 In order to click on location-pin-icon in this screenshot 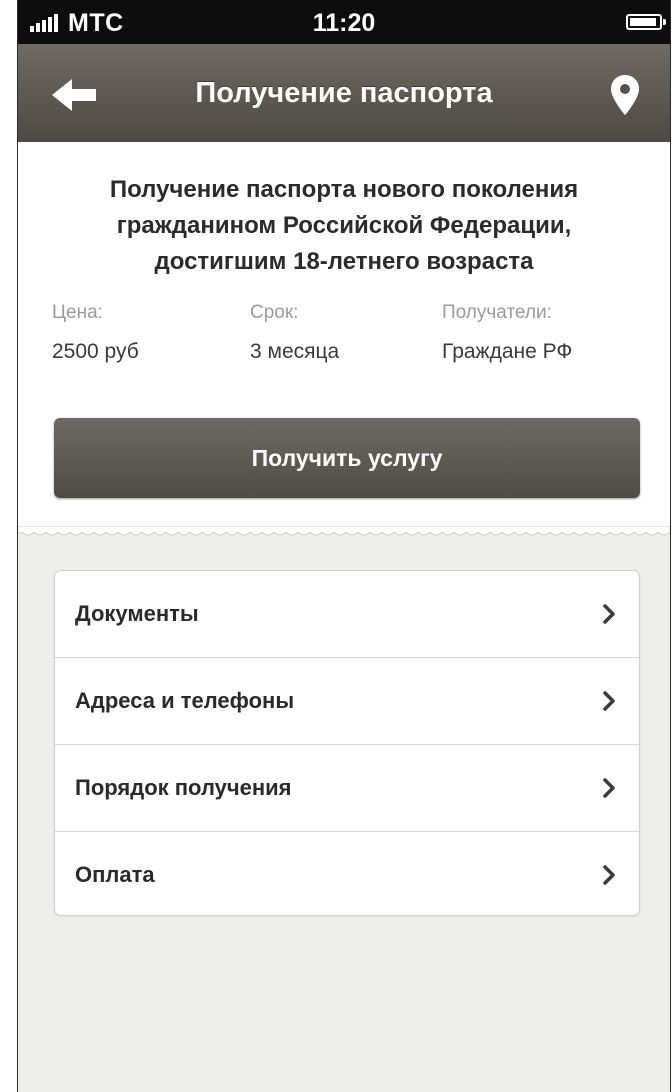, I will do `click(625, 95)`.